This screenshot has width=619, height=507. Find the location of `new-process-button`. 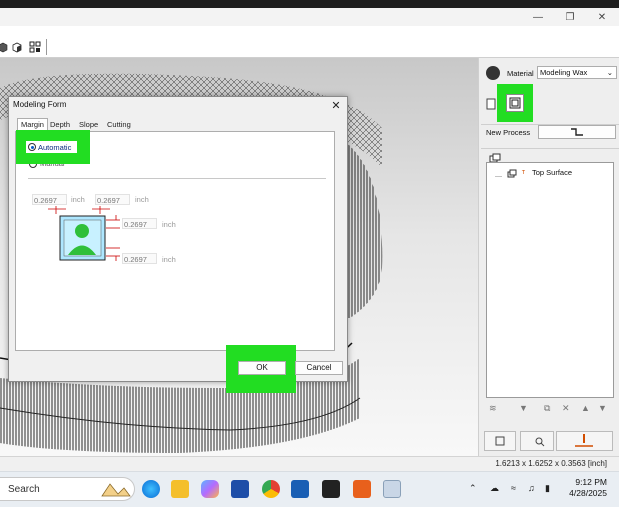

new-process-button is located at coordinates (577, 132).